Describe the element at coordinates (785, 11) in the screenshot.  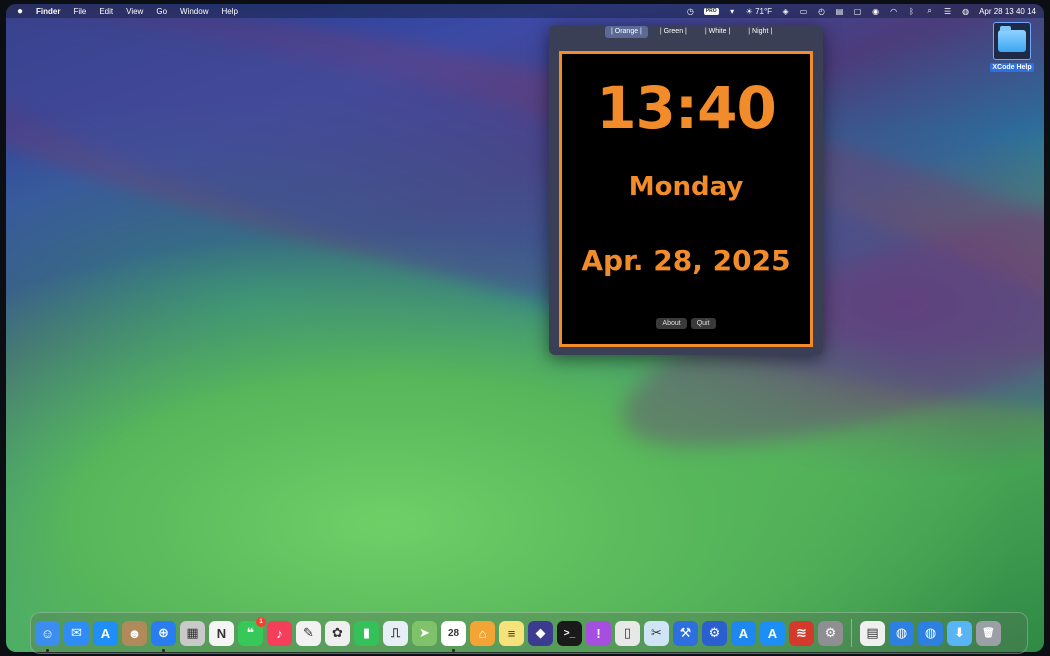
I see `layers-icon: ◈` at that location.